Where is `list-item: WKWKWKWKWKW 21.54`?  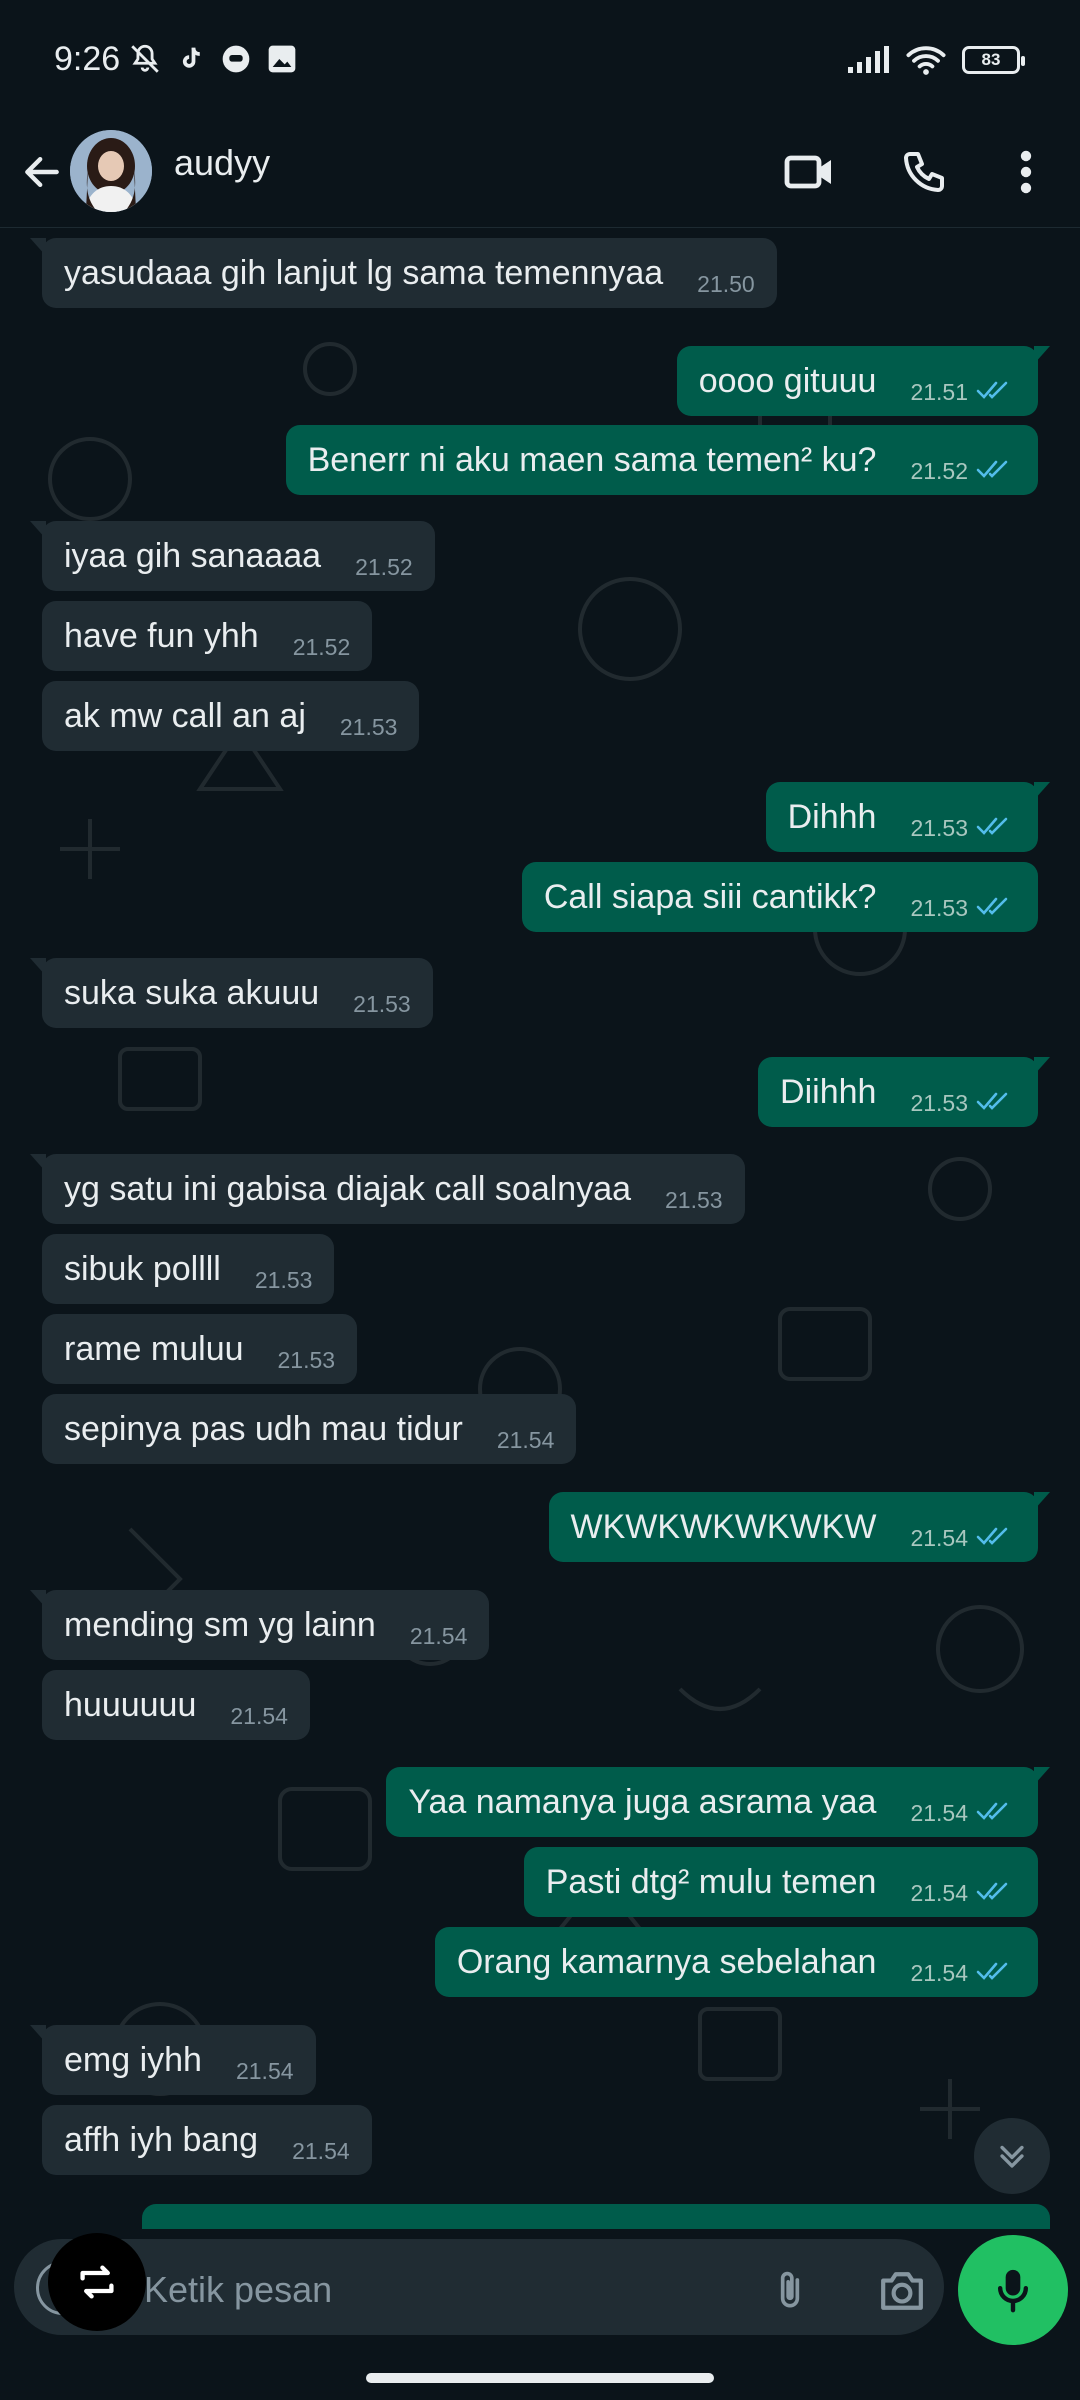 list-item: WKWKWKWKWKW 21.54 is located at coordinates (540, 1527).